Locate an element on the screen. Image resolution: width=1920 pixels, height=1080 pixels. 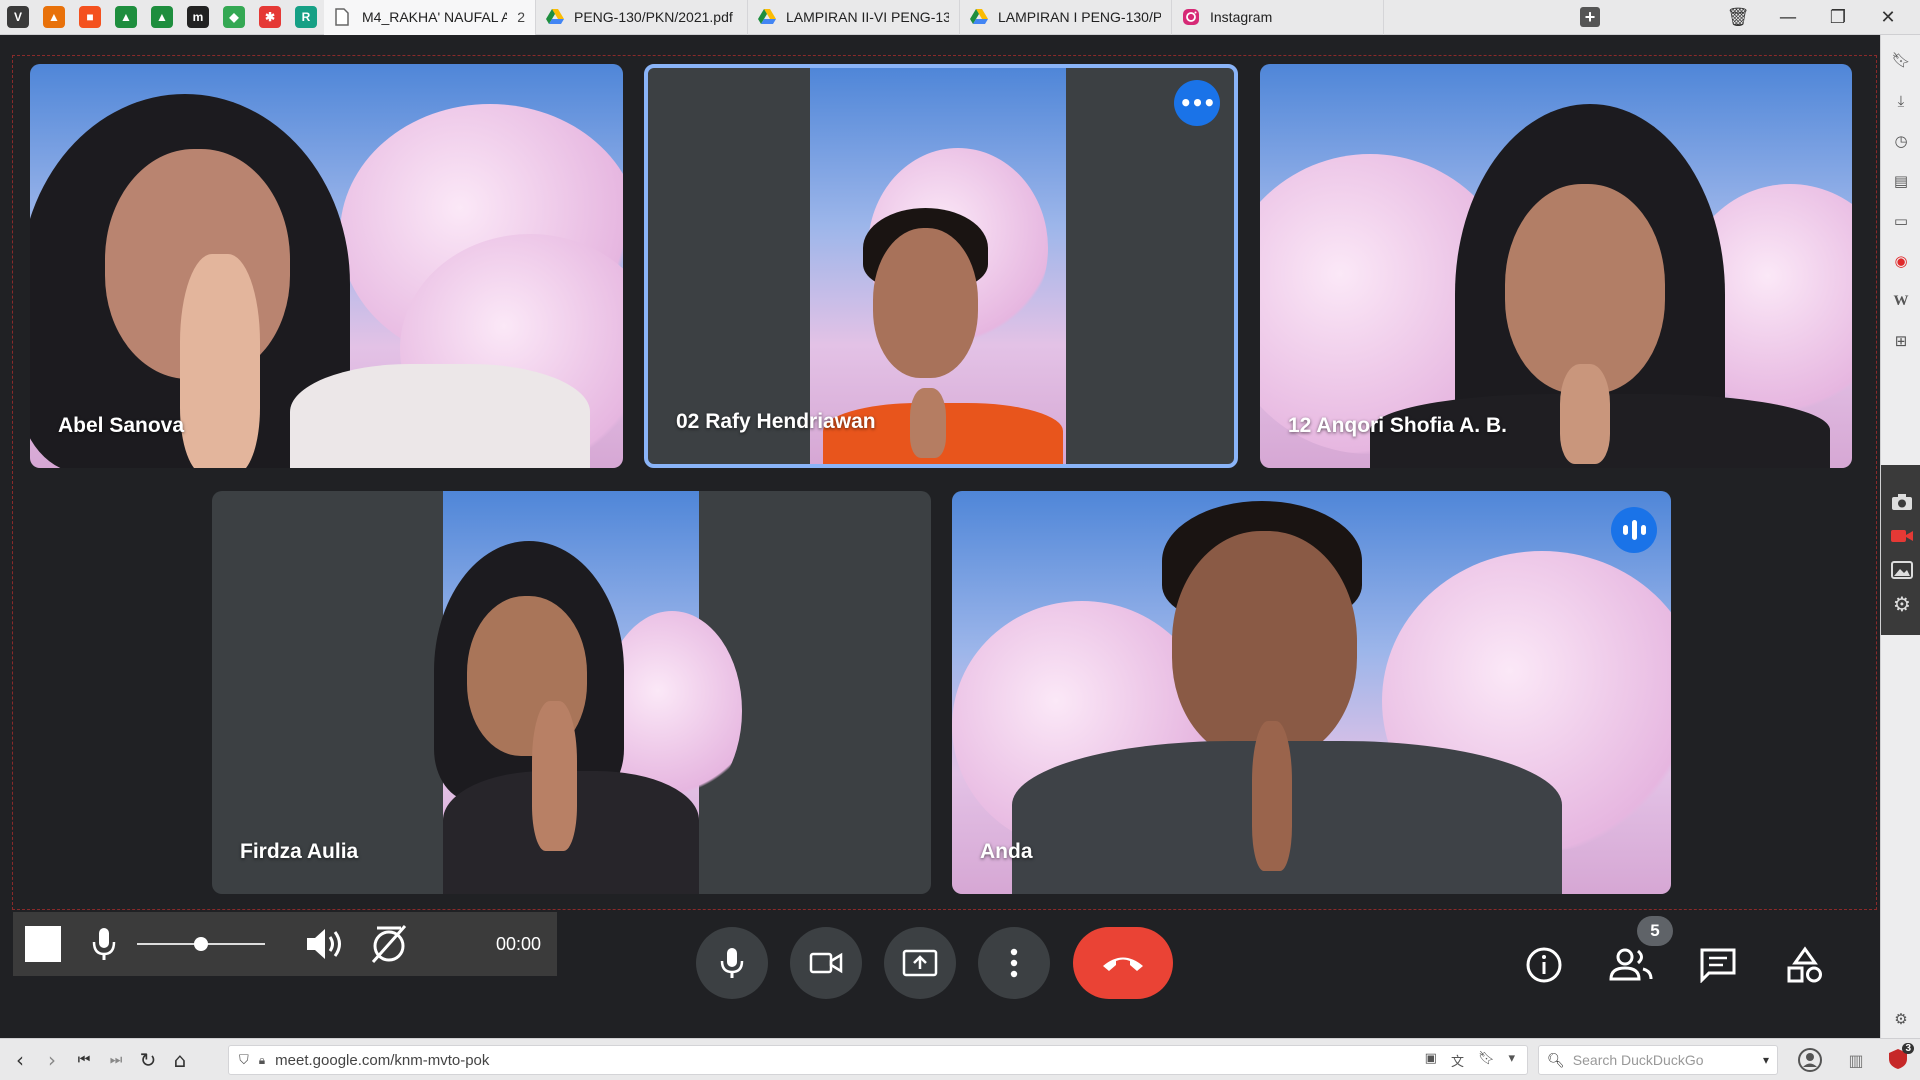
volume-slider is located at coordinates (201, 944).